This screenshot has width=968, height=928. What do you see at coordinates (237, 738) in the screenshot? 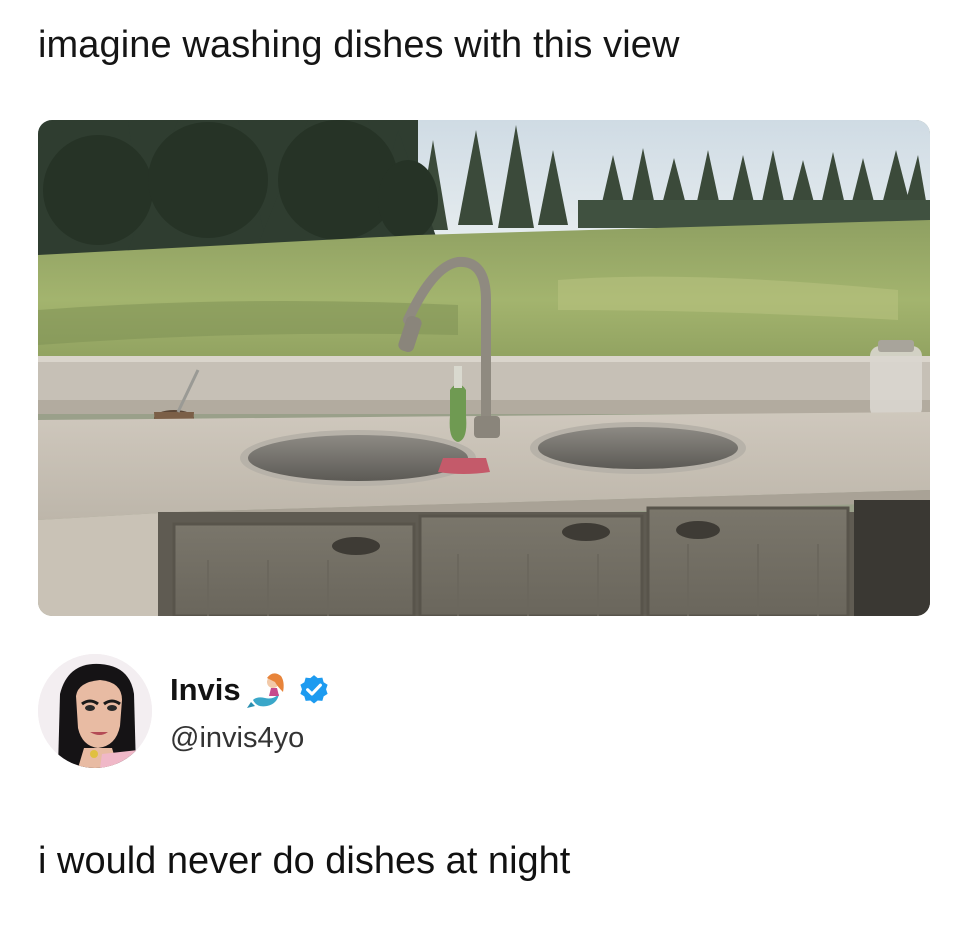
I see `author-handle: @invis4yo` at bounding box center [237, 738].